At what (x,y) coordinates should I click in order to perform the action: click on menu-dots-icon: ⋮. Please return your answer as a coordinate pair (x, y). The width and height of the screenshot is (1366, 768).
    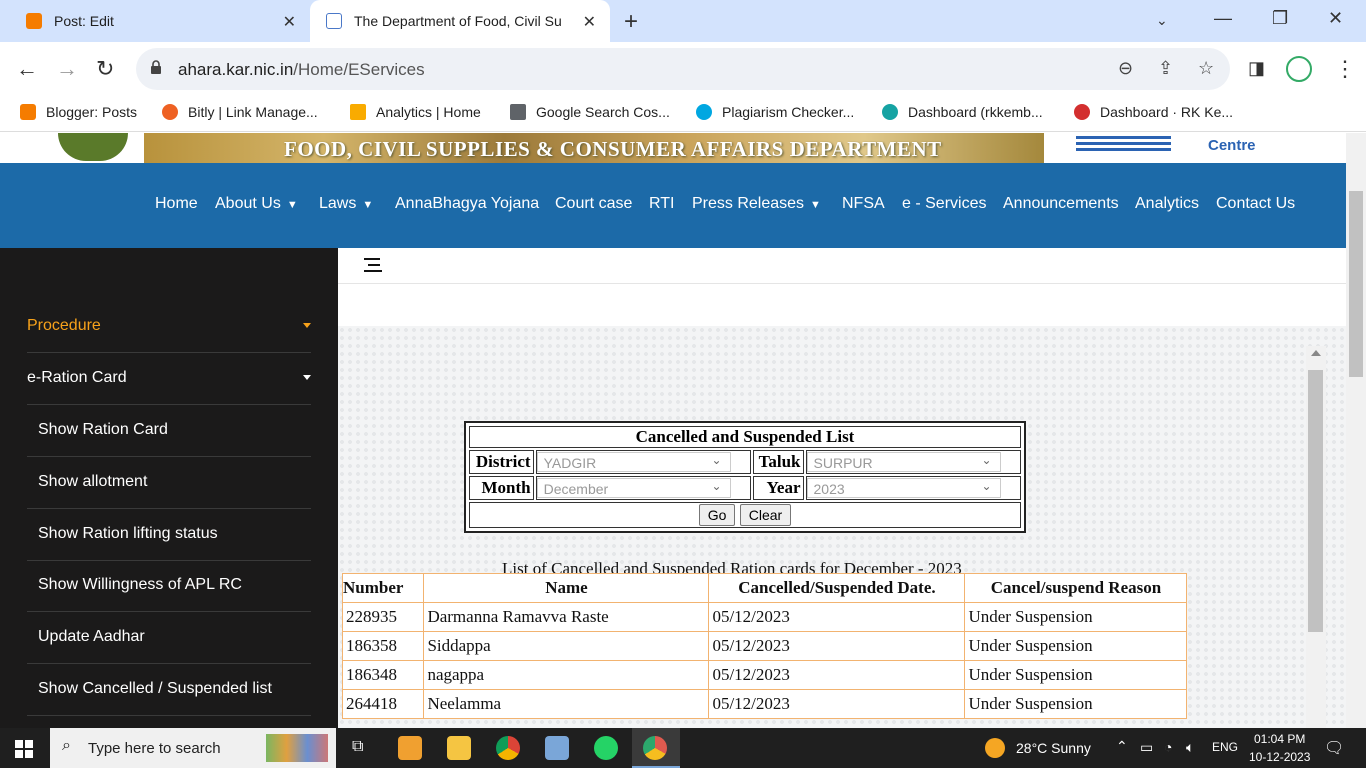
    Looking at the image, I should click on (1345, 69).